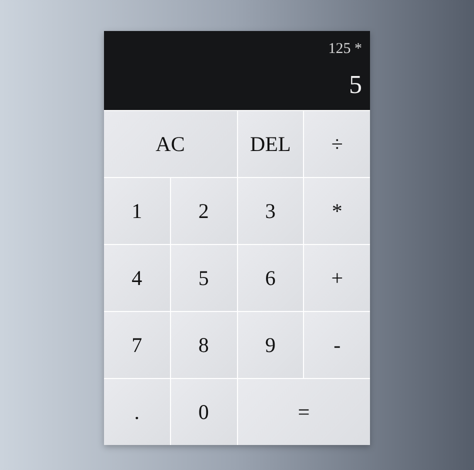 Image resolution: width=474 pixels, height=470 pixels. I want to click on calculator-key: -, so click(337, 345).